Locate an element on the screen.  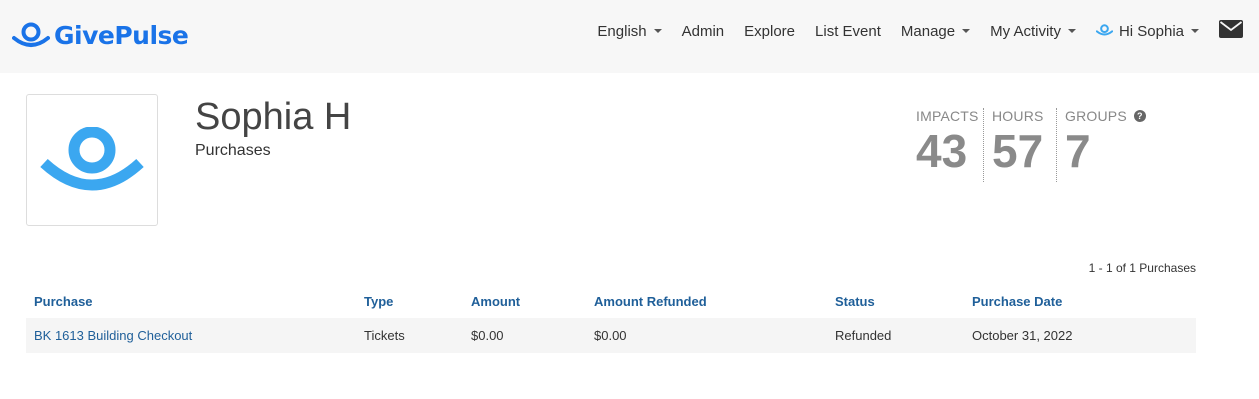
impacts-value: 43 is located at coordinates (942, 151).